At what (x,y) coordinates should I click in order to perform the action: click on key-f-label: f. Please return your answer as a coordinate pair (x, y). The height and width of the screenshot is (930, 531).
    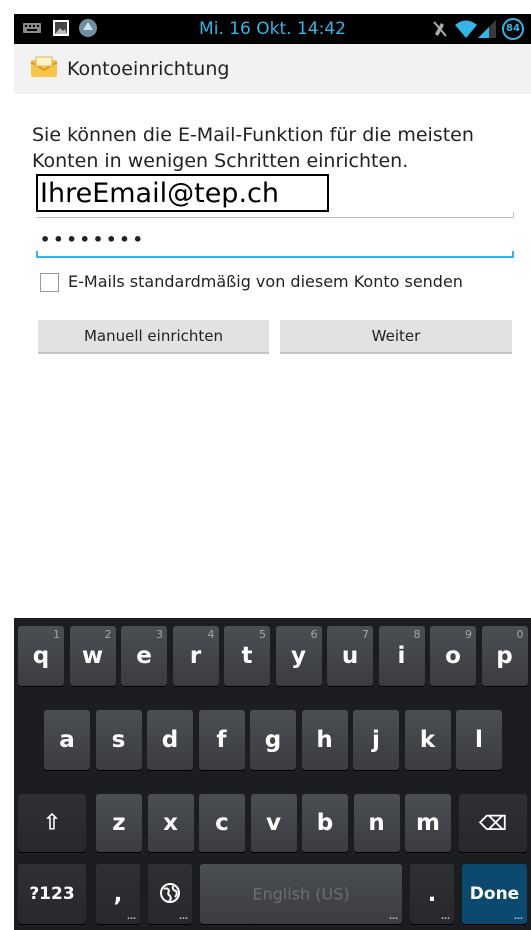
    Looking at the image, I should click on (221, 740).